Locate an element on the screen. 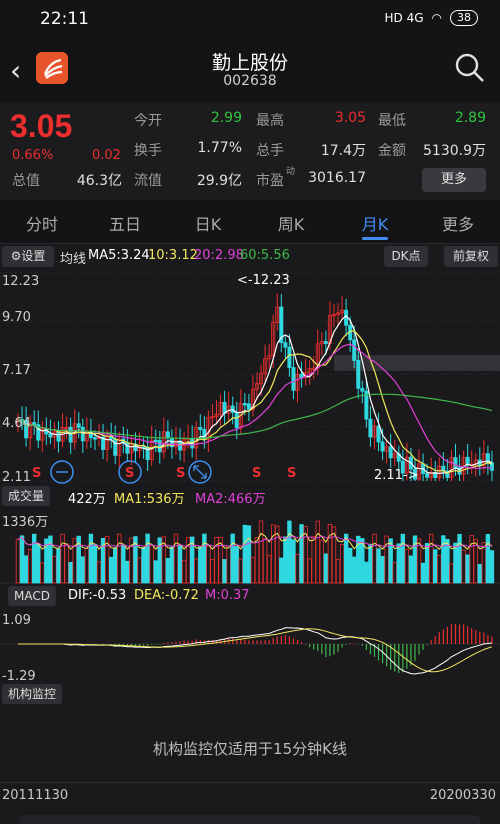 The height and width of the screenshot is (824, 500). dk-point-button: DK点 is located at coordinates (406, 256).